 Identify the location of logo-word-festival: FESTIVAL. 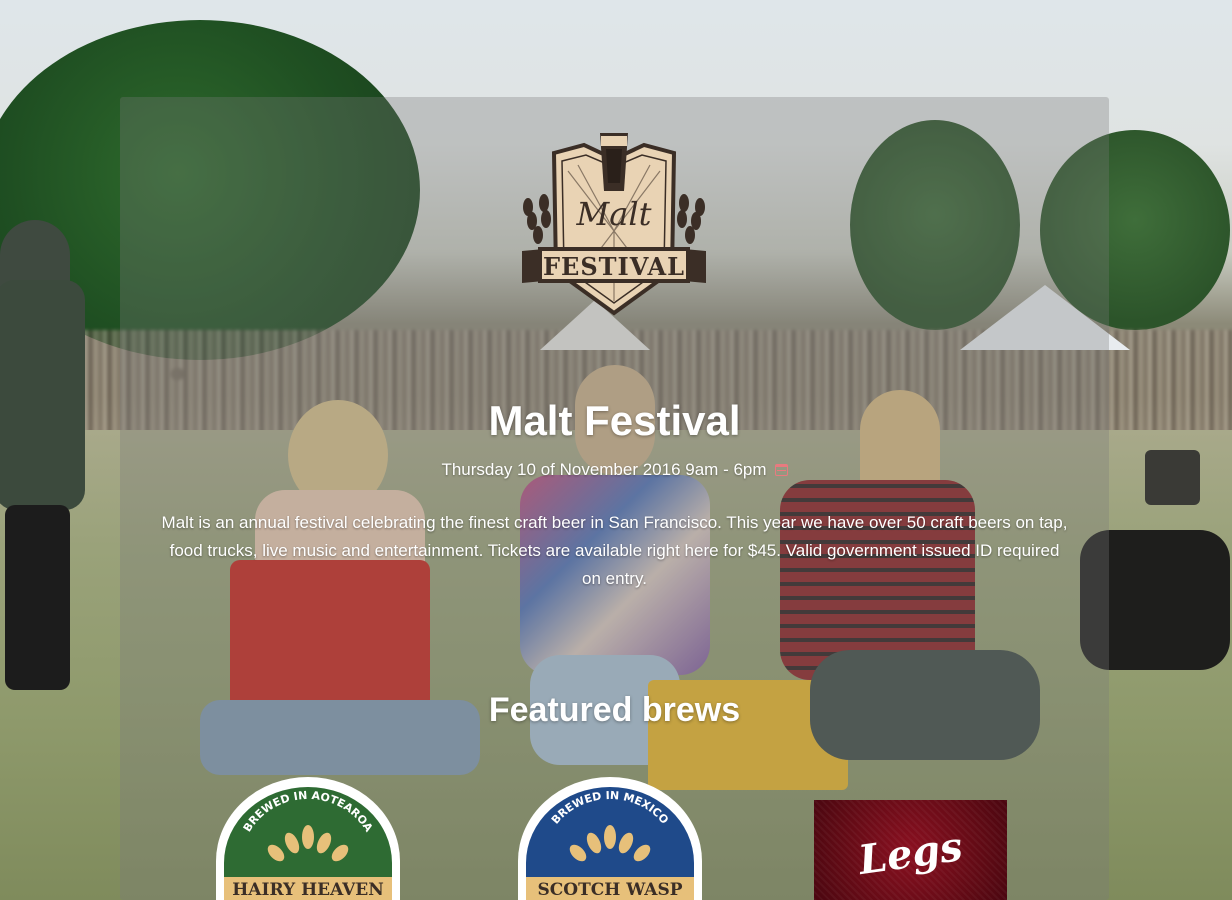
(613, 266).